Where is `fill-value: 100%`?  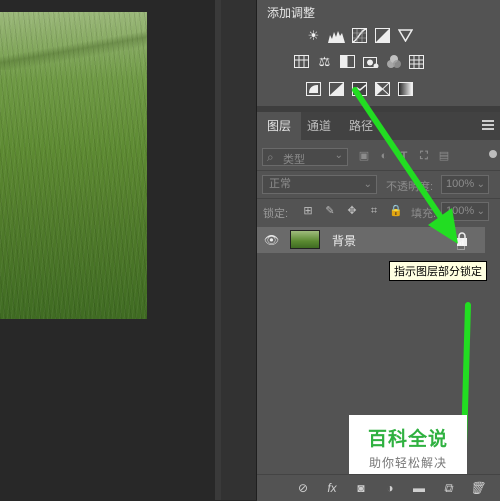 fill-value: 100% is located at coordinates (460, 211).